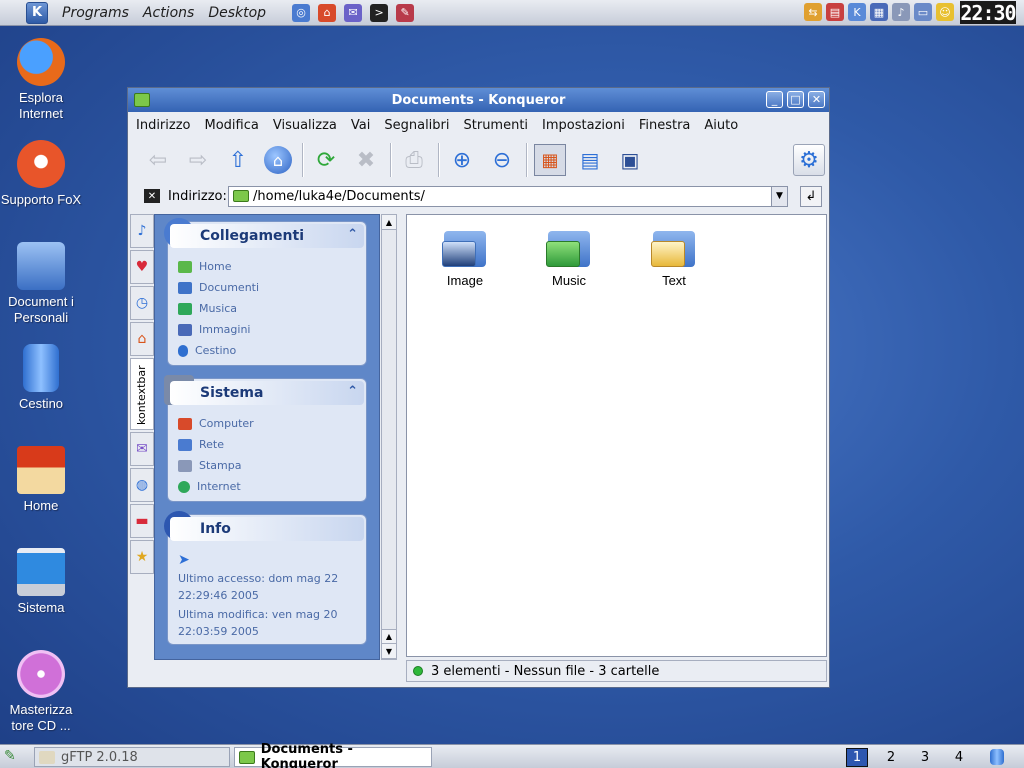 This screenshot has width=1024, height=768. Describe the element at coordinates (37, 12) in the screenshot. I see `k-menu-icon: K` at that location.